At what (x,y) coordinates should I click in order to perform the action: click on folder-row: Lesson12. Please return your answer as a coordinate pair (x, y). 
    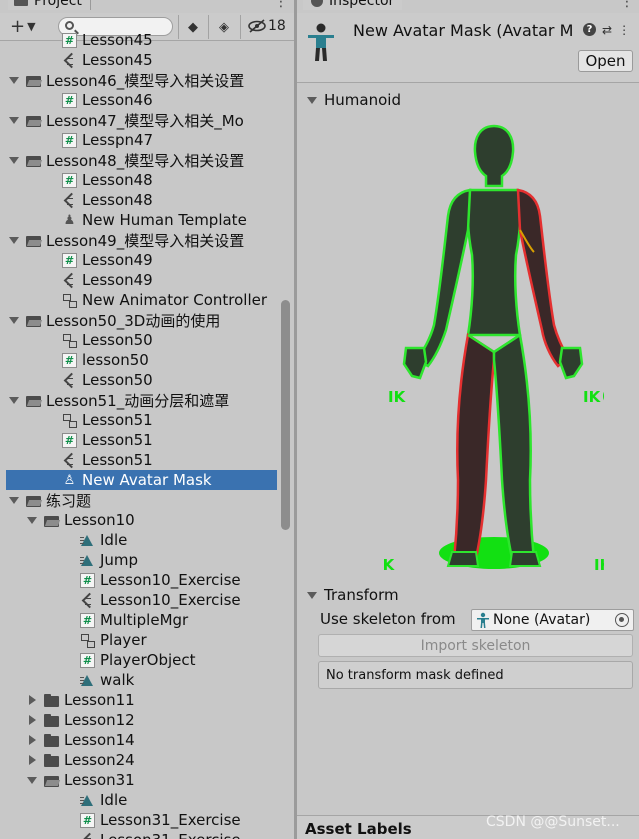
    Looking at the image, I should click on (141, 720).